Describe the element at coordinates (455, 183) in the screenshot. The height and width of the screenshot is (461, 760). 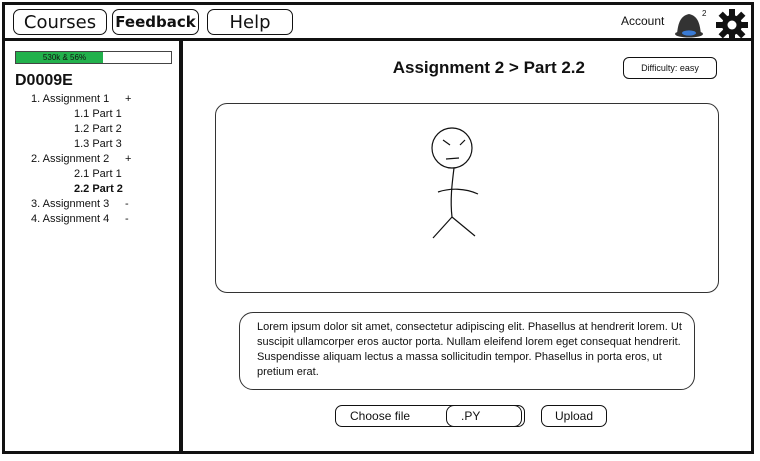
I see `stick-figure-image` at that location.